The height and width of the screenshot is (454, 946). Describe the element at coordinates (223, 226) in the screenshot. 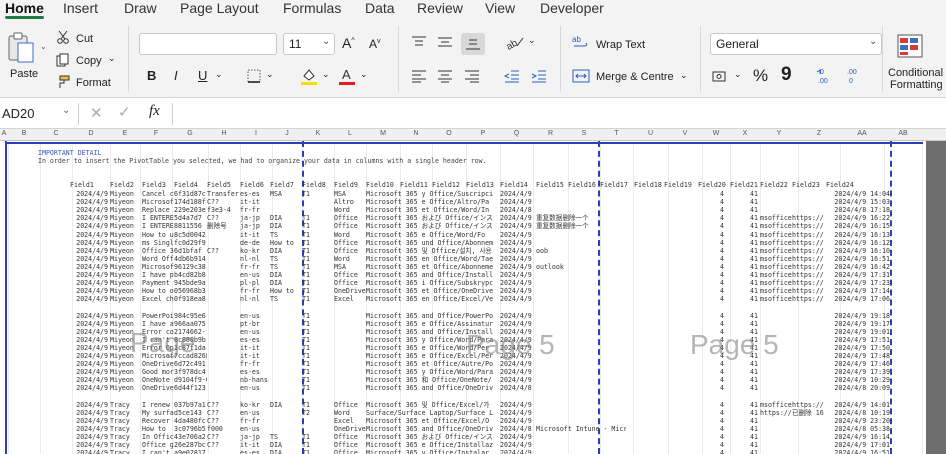

I see `table-cell: 删除号` at that location.